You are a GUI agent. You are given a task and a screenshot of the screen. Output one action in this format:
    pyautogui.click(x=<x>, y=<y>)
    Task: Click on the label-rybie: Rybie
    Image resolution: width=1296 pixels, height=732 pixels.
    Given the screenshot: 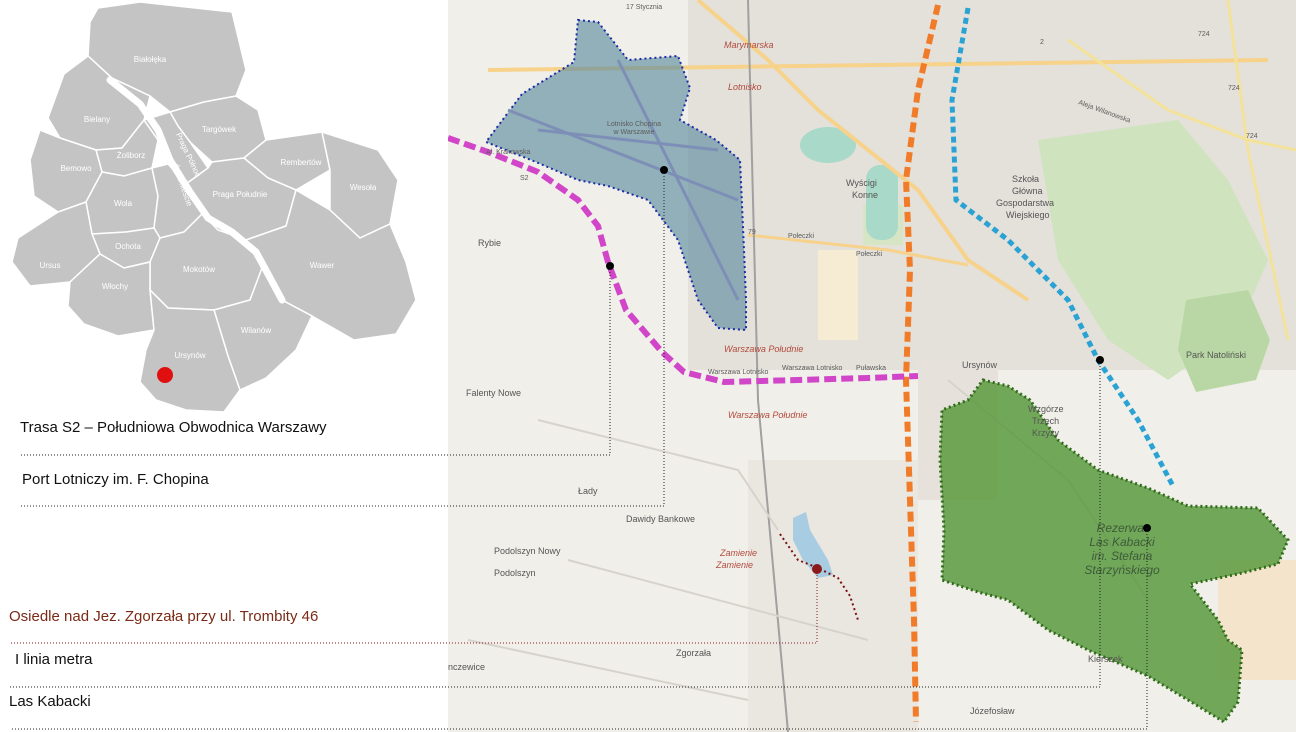 What is the action you would take?
    pyautogui.click(x=489, y=243)
    